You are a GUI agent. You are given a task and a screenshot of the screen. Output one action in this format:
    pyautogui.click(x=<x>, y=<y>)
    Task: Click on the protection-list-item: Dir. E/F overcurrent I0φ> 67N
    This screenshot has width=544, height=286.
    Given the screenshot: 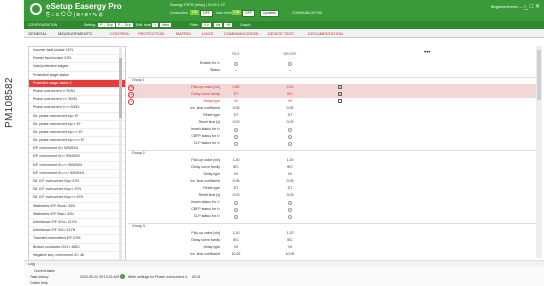 What is the action you would take?
    pyautogui.click(x=77, y=182)
    